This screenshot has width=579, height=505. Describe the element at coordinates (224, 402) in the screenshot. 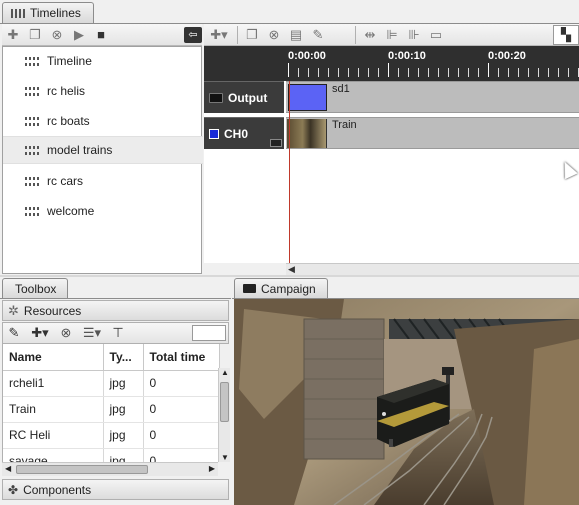

I see `vscroll-thumb` at that location.